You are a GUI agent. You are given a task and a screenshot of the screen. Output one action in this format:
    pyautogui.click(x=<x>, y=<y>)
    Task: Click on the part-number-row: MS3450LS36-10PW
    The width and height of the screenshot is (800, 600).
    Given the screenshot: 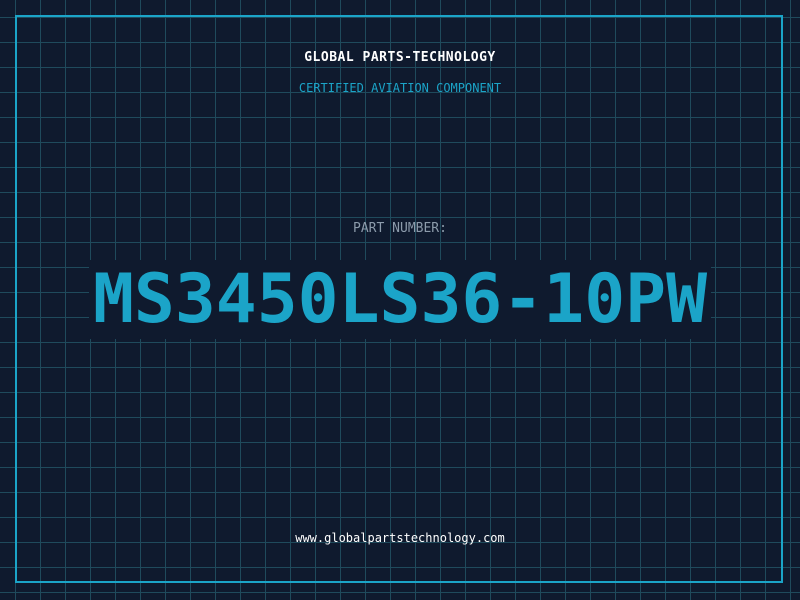 What is the action you would take?
    pyautogui.click(x=400, y=300)
    